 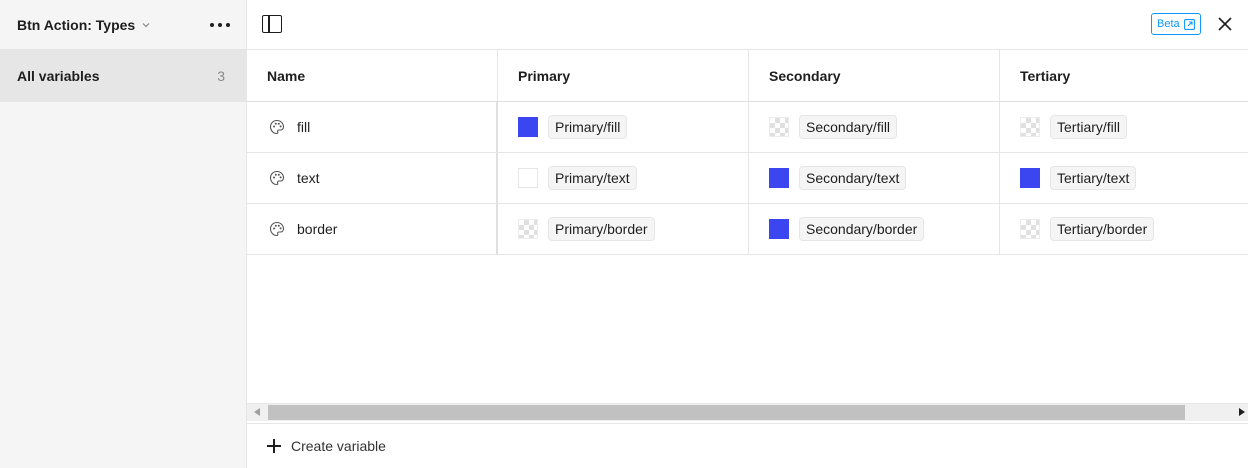 I want to click on alias-pill: Secondary/border, so click(x=862, y=229).